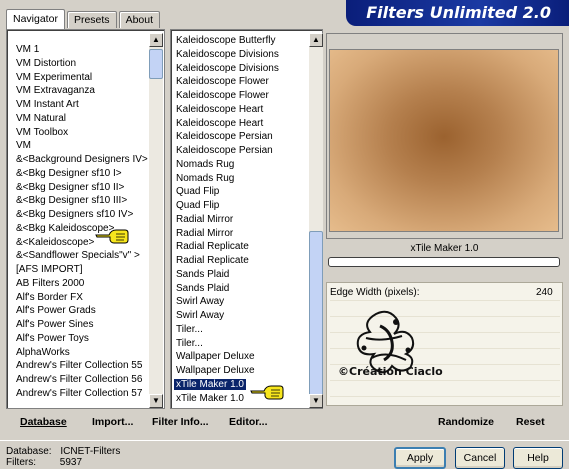  What do you see at coordinates (530, 423) in the screenshot?
I see `reset-button: Reset` at bounding box center [530, 423].